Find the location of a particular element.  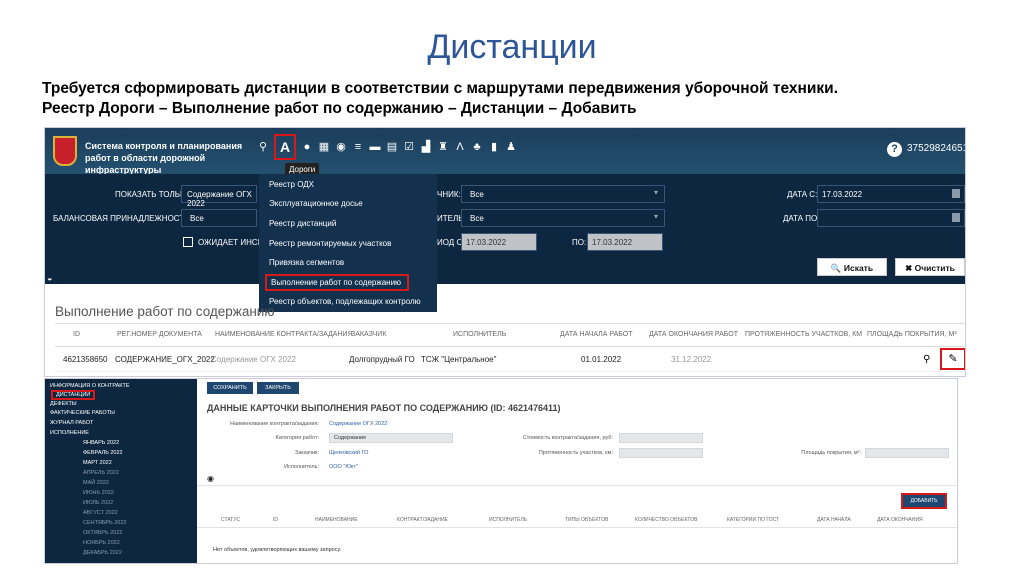

col-customer: ЗАКАЗЧИК is located at coordinates (368, 334).